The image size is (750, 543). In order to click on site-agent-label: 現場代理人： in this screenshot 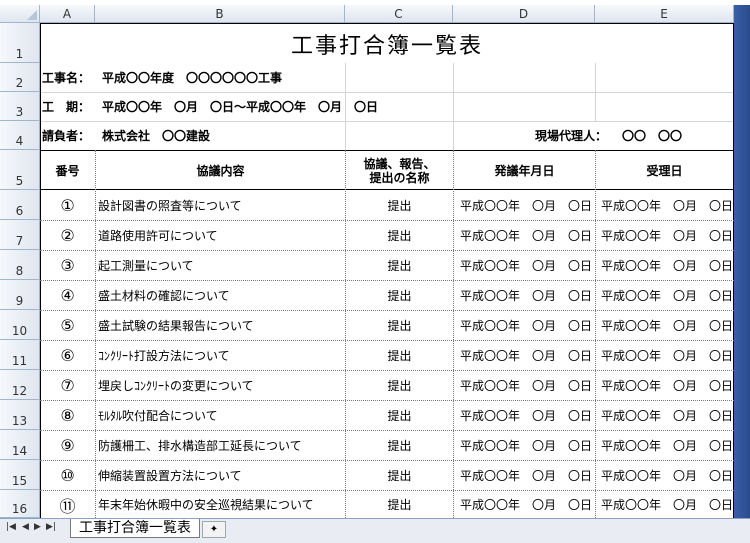, I will do `click(578, 135)`.